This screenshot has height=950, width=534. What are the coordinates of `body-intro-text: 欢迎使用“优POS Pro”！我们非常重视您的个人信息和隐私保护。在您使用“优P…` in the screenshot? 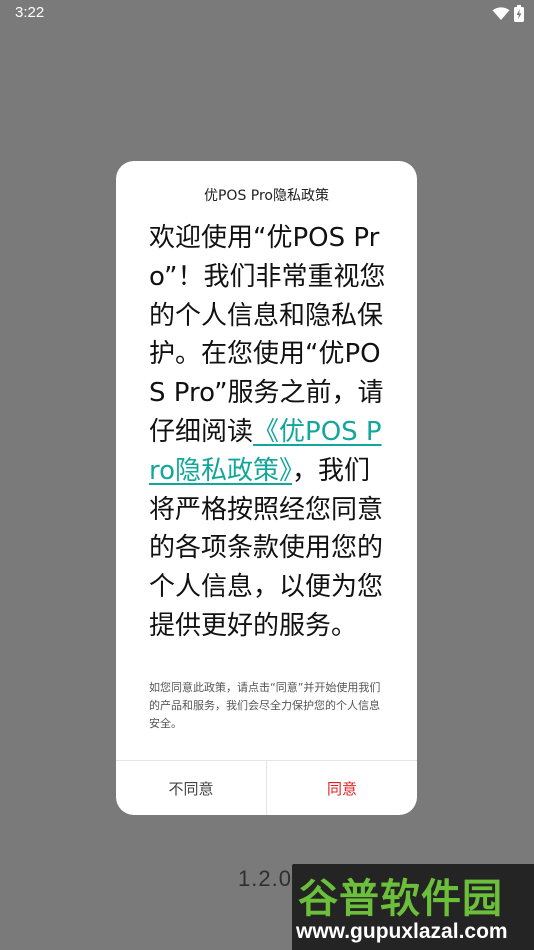 It's located at (267, 335).